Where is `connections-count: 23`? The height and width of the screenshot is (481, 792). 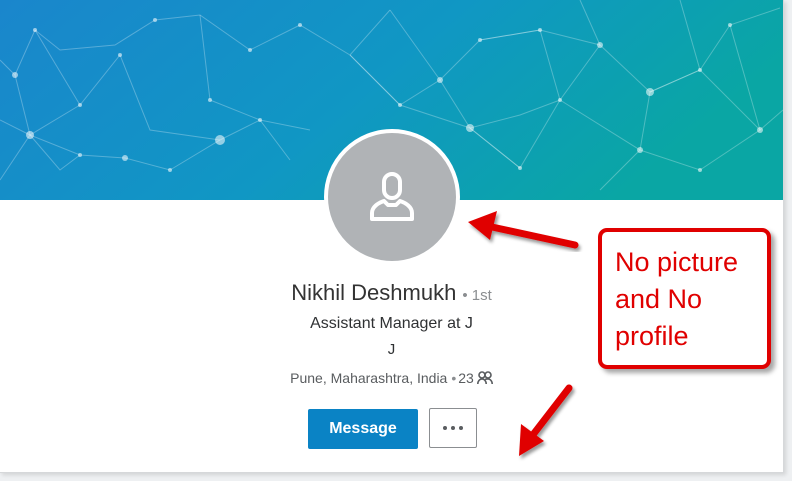
connections-count: 23 is located at coordinates (466, 378).